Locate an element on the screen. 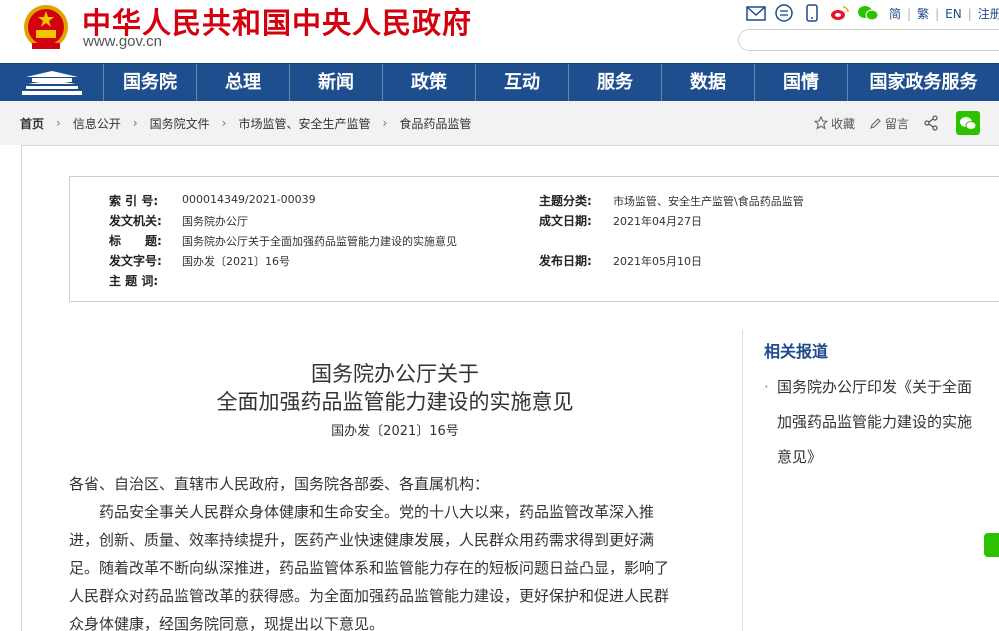  tiananmen-logo-icon is located at coordinates (52, 83).